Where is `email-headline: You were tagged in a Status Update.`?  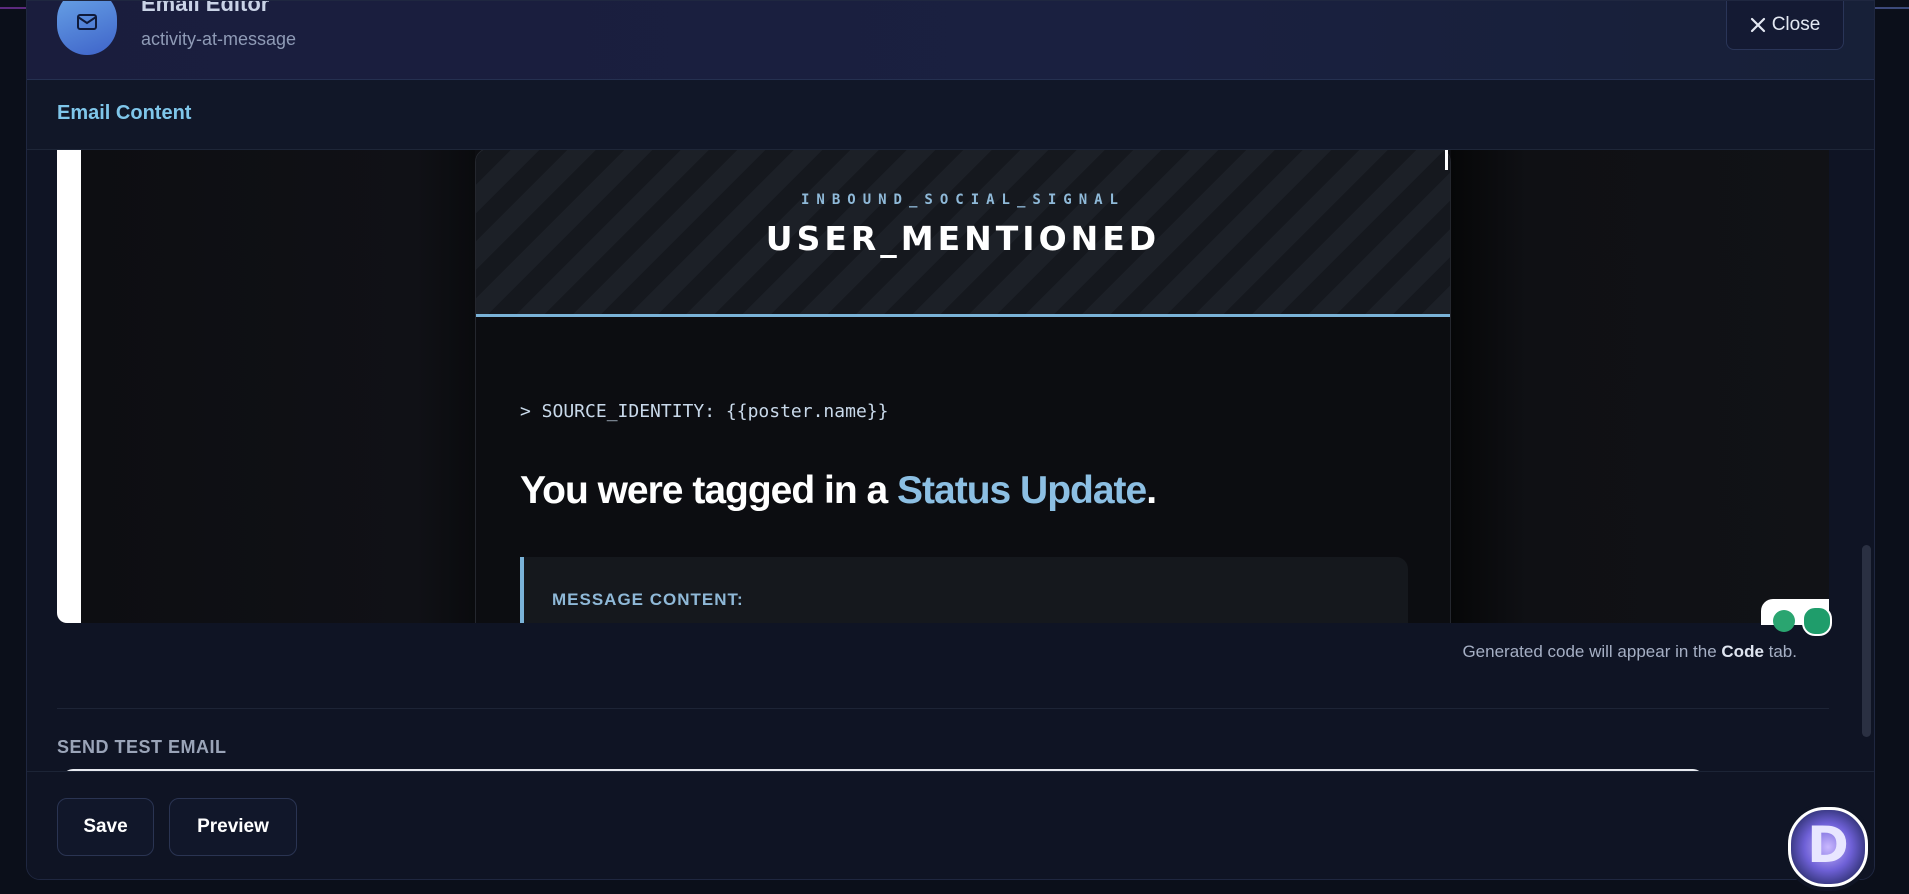 email-headline: You were tagged in a Status Update. is located at coordinates (838, 491).